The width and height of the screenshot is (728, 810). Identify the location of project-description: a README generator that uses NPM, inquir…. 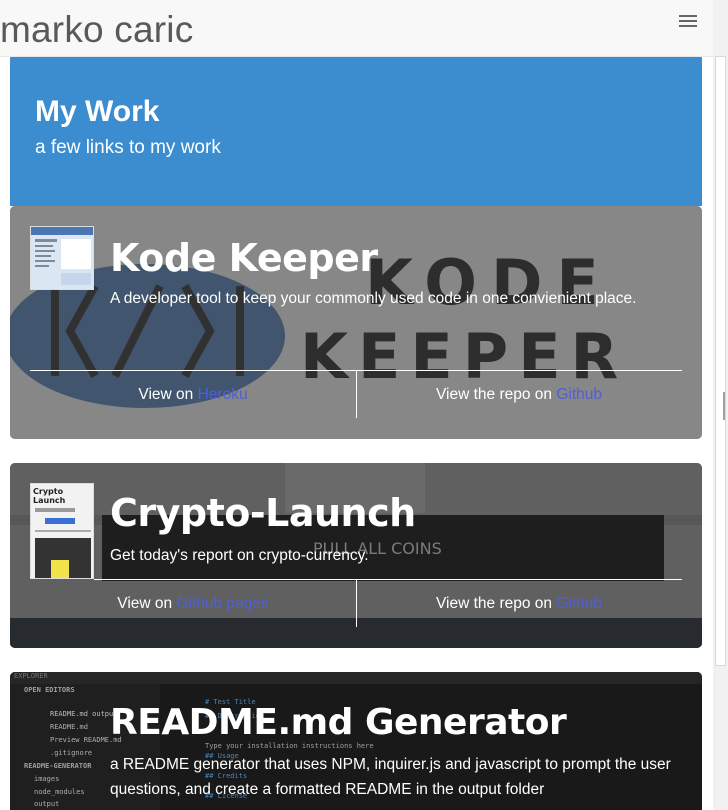
(390, 777).